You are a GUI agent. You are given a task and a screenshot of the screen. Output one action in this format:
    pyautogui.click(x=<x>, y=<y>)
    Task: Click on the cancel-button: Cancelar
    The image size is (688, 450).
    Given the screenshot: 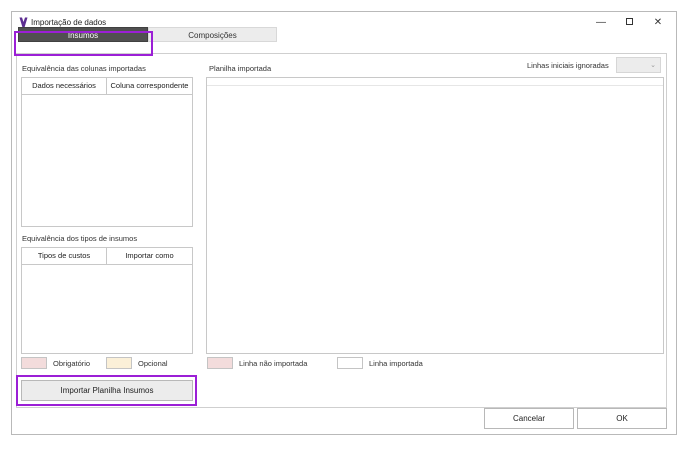 What is the action you would take?
    pyautogui.click(x=529, y=418)
    